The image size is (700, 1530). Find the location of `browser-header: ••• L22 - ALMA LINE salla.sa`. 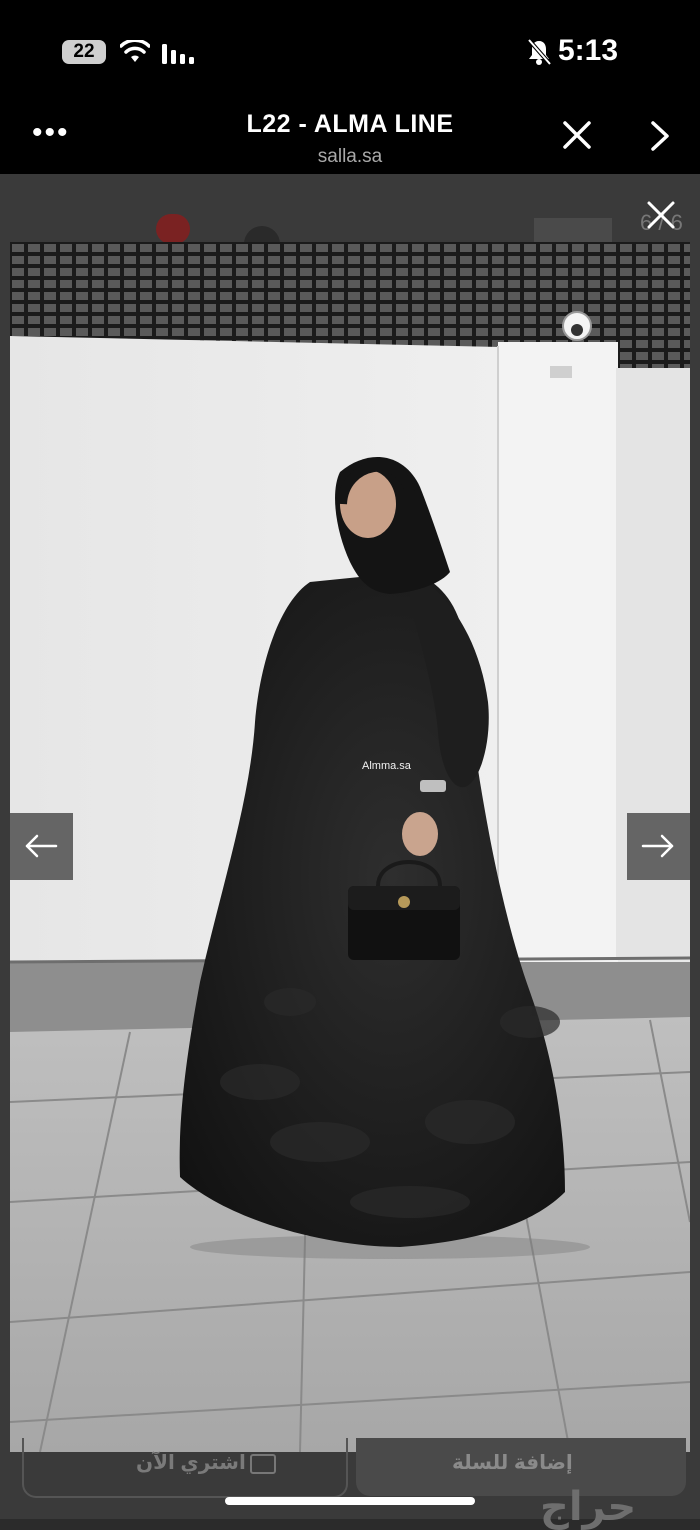

browser-header: ••• L22 - ALMA LINE salla.sa is located at coordinates (350, 137).